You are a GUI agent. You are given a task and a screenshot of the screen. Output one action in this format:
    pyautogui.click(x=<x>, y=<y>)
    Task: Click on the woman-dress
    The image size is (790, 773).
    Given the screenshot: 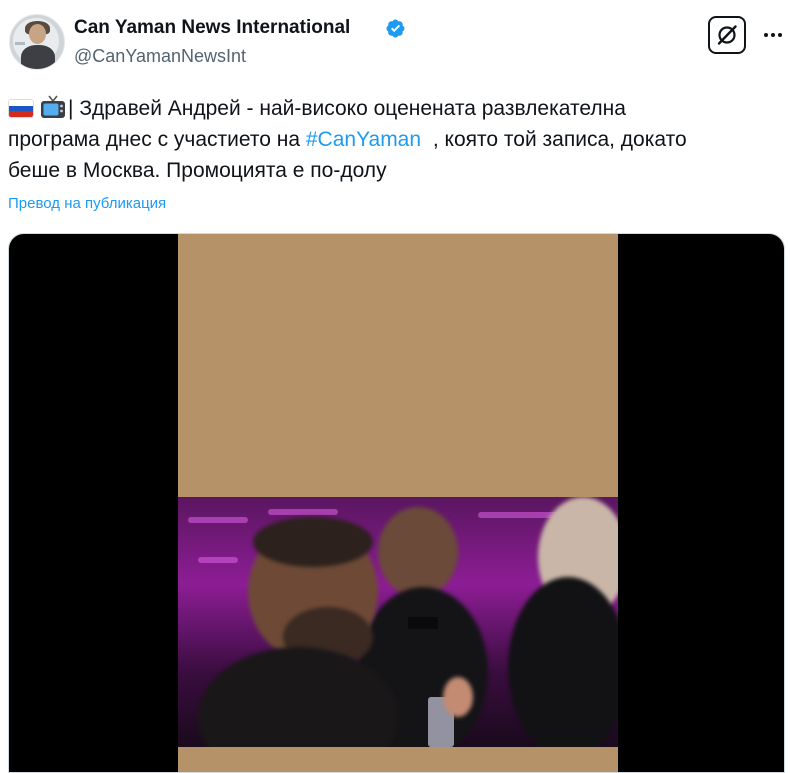 What is the action you would take?
    pyautogui.click(x=563, y=662)
    